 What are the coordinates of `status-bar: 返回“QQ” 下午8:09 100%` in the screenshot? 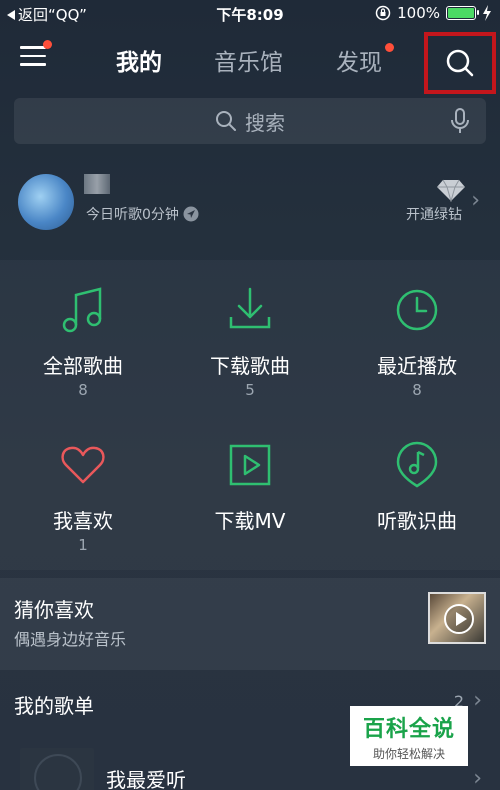 It's located at (250, 14).